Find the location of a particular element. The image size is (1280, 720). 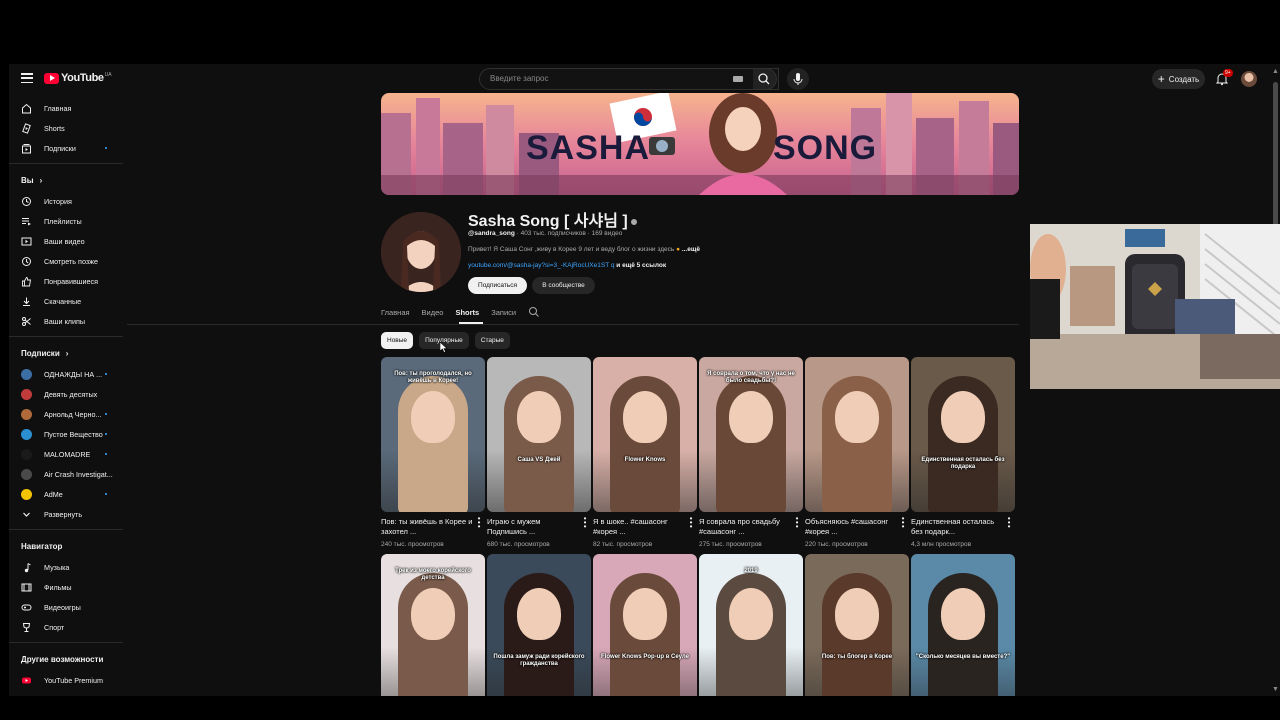

tab-3: Записи is located at coordinates (503, 313).